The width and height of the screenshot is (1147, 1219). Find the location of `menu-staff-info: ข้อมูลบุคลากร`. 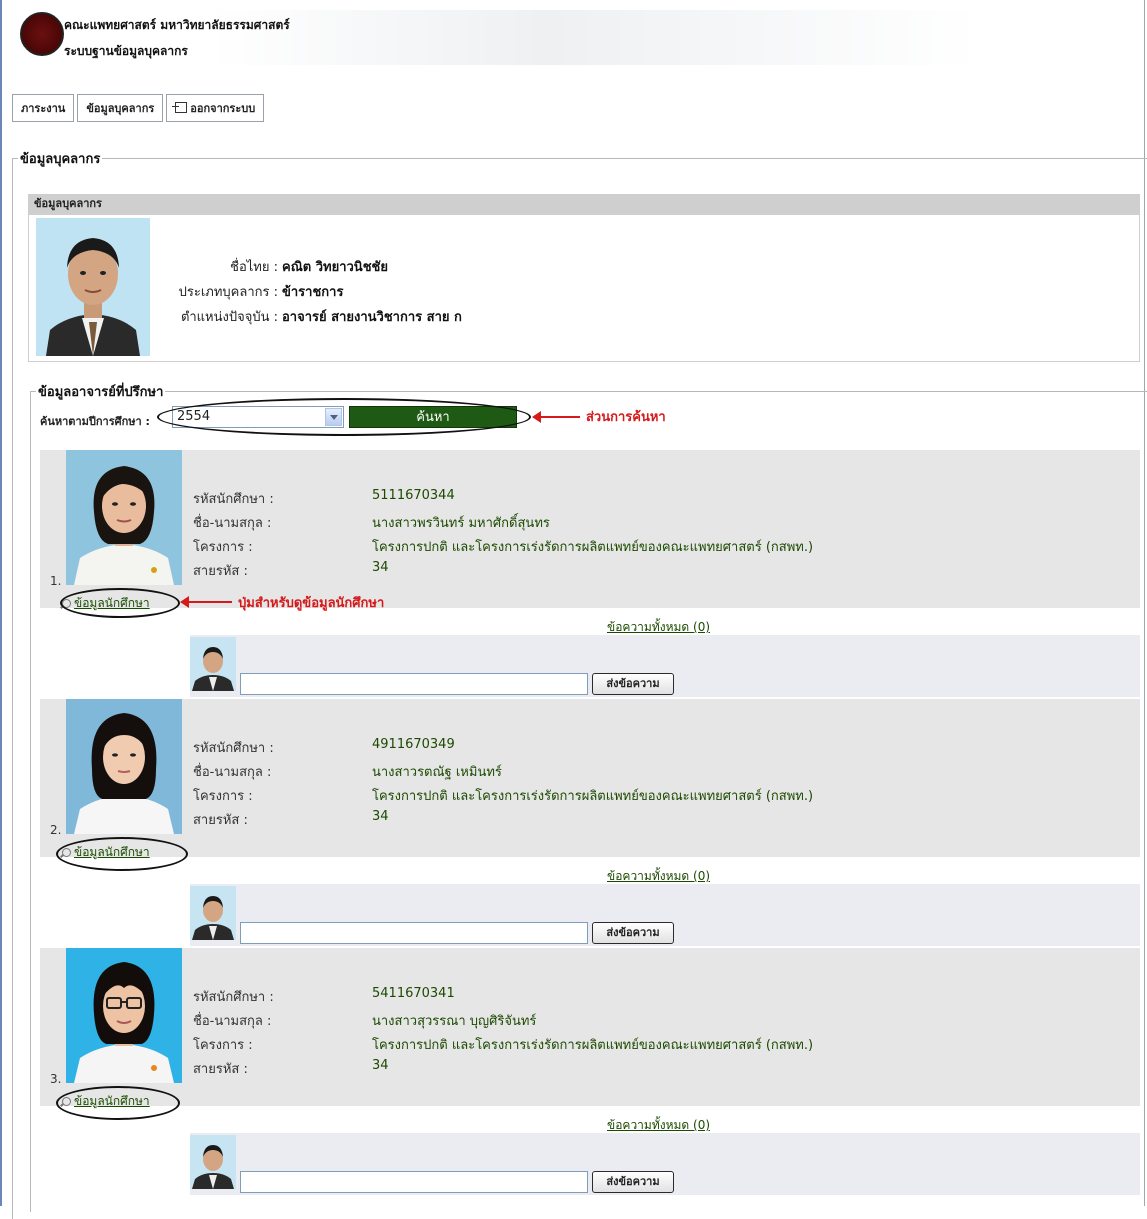

menu-staff-info: ข้อมูลบุคลากร is located at coordinates (120, 108).